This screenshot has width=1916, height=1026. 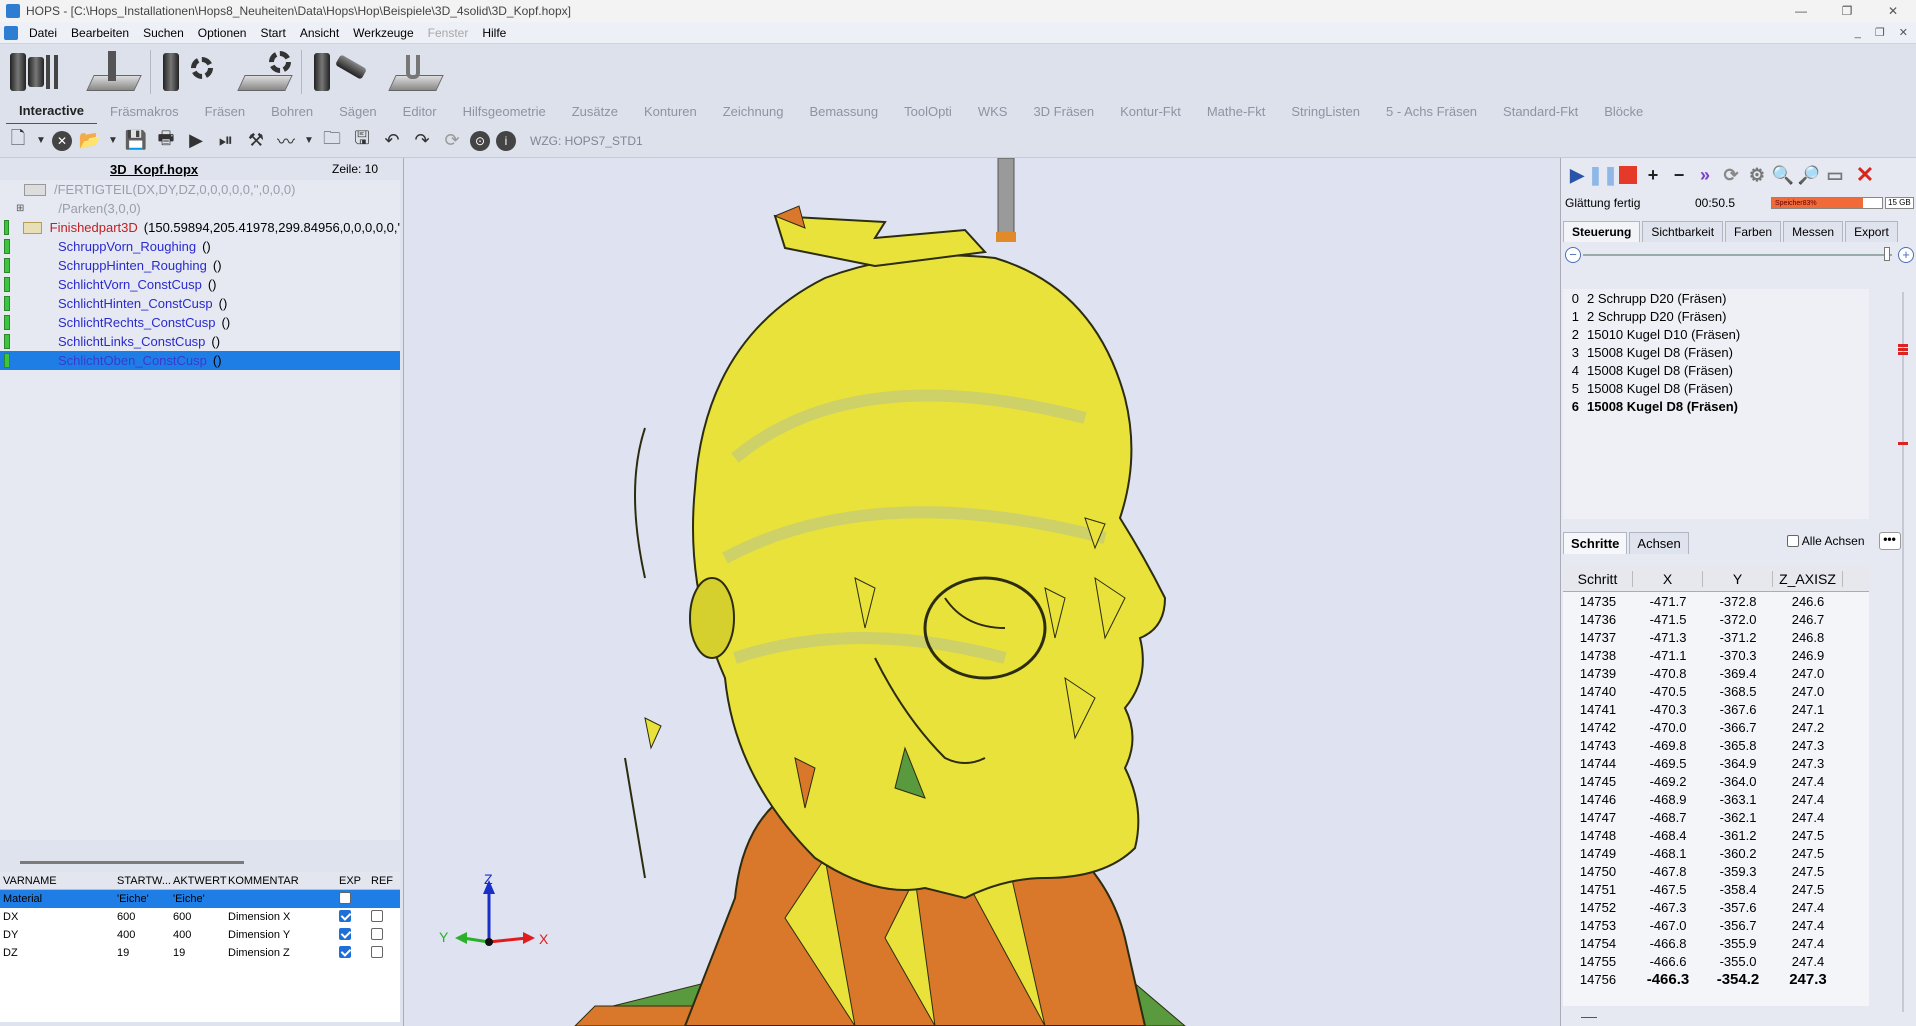 I want to click on drill-plate-icon, so click(x=111, y=72).